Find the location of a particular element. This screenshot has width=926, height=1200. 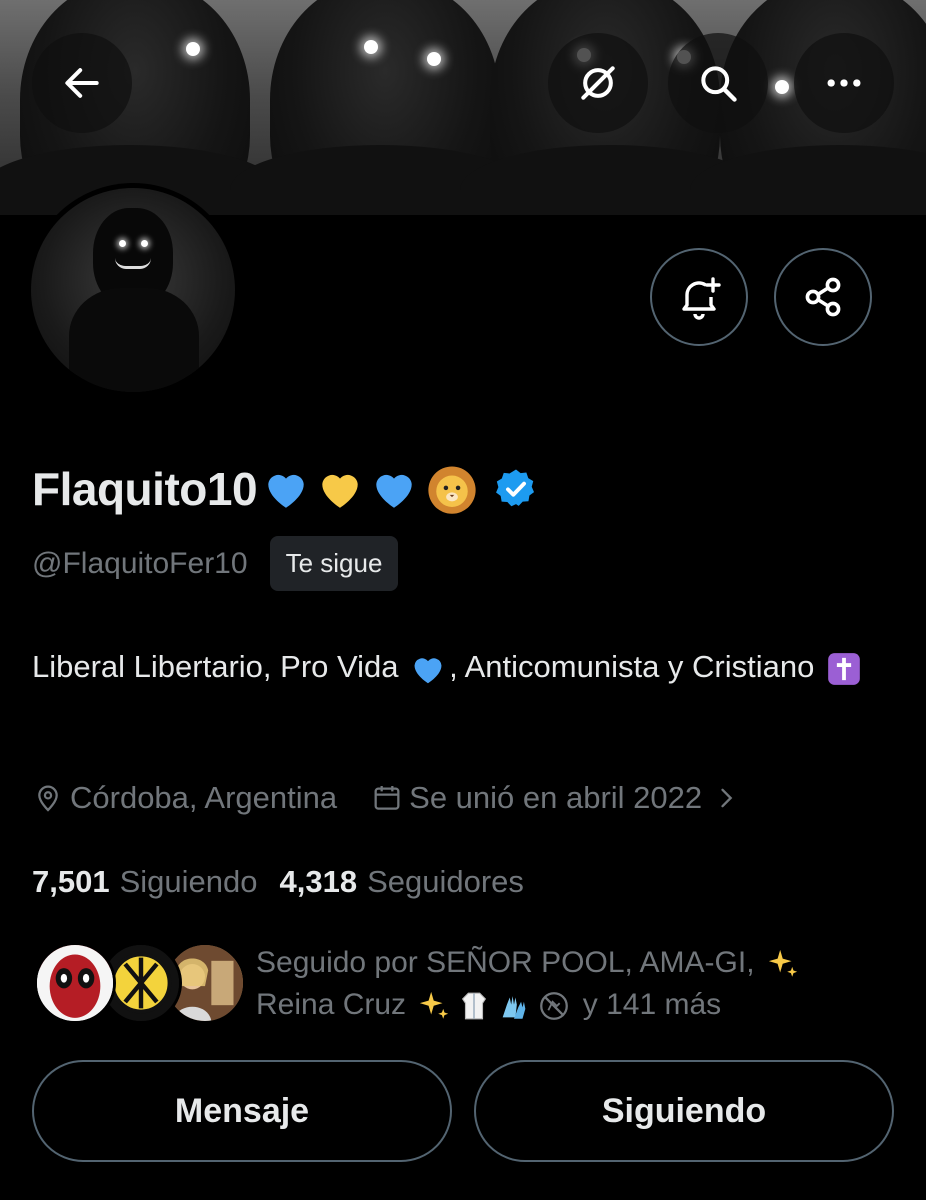

search-icon is located at coordinates (719, 84).